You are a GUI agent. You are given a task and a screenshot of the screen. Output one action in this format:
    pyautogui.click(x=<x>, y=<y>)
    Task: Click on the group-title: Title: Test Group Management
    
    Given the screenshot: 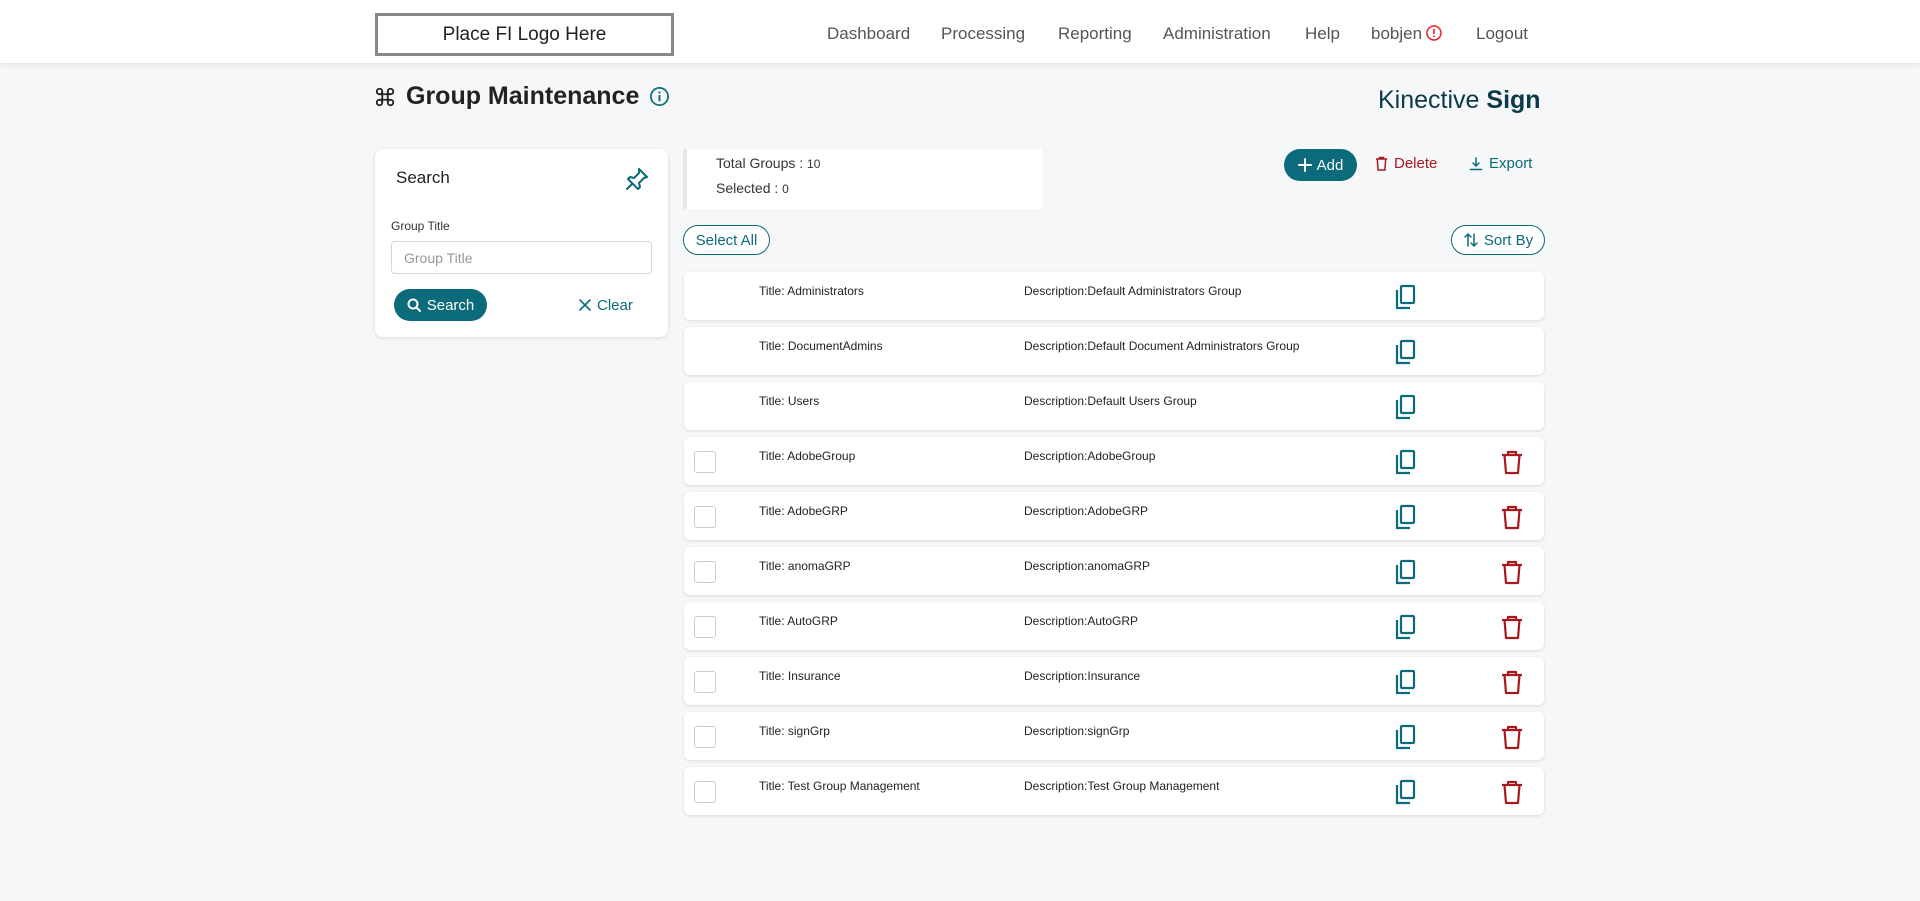 What is the action you would take?
    pyautogui.click(x=839, y=786)
    